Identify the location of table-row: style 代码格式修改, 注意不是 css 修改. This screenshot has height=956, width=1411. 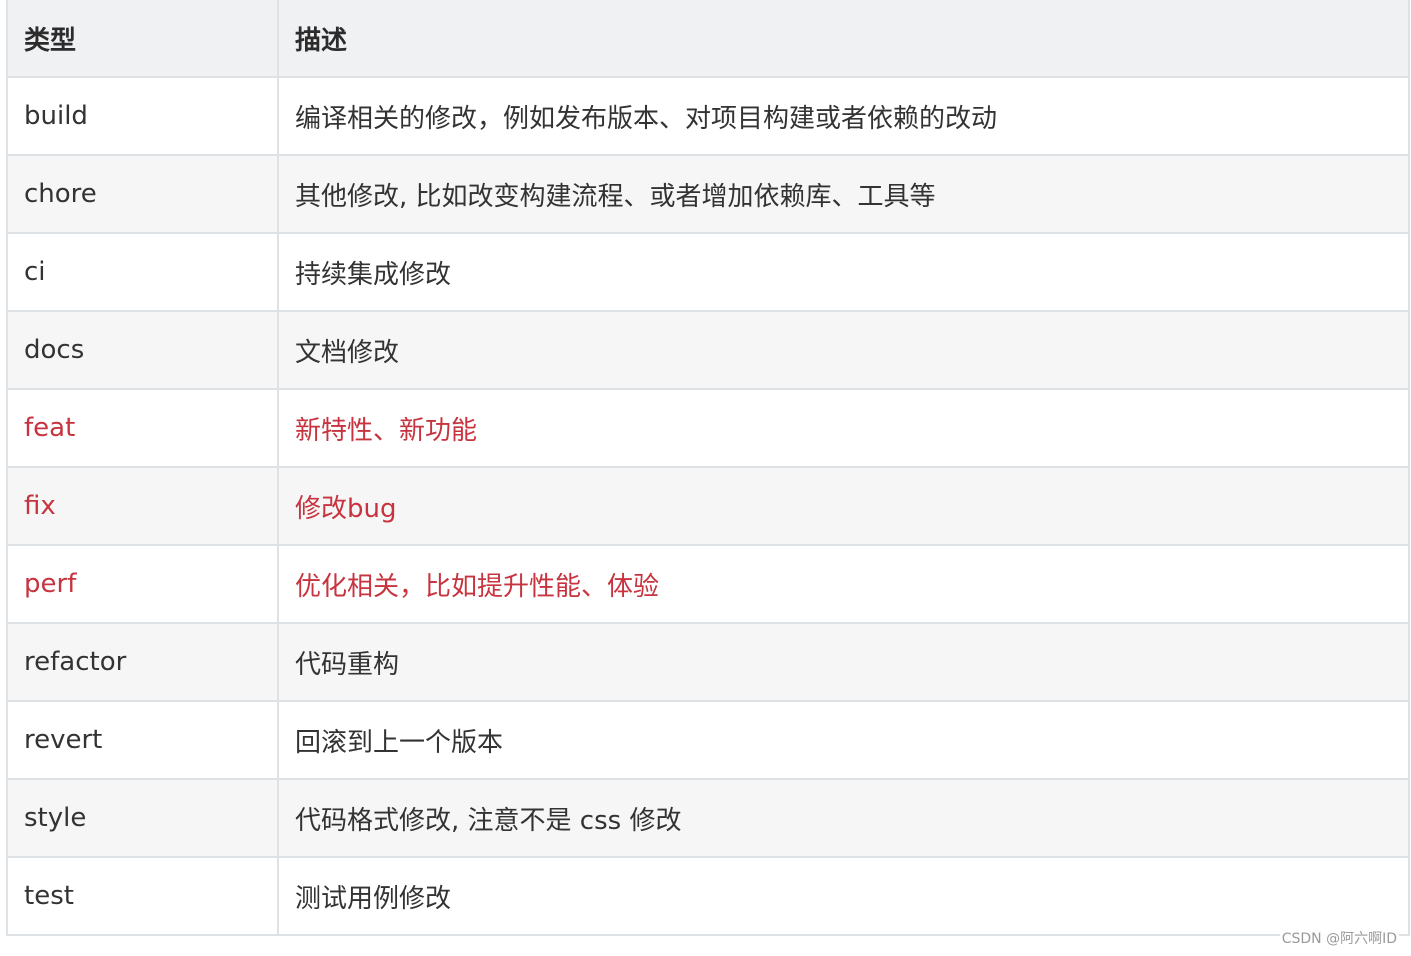
(708, 818).